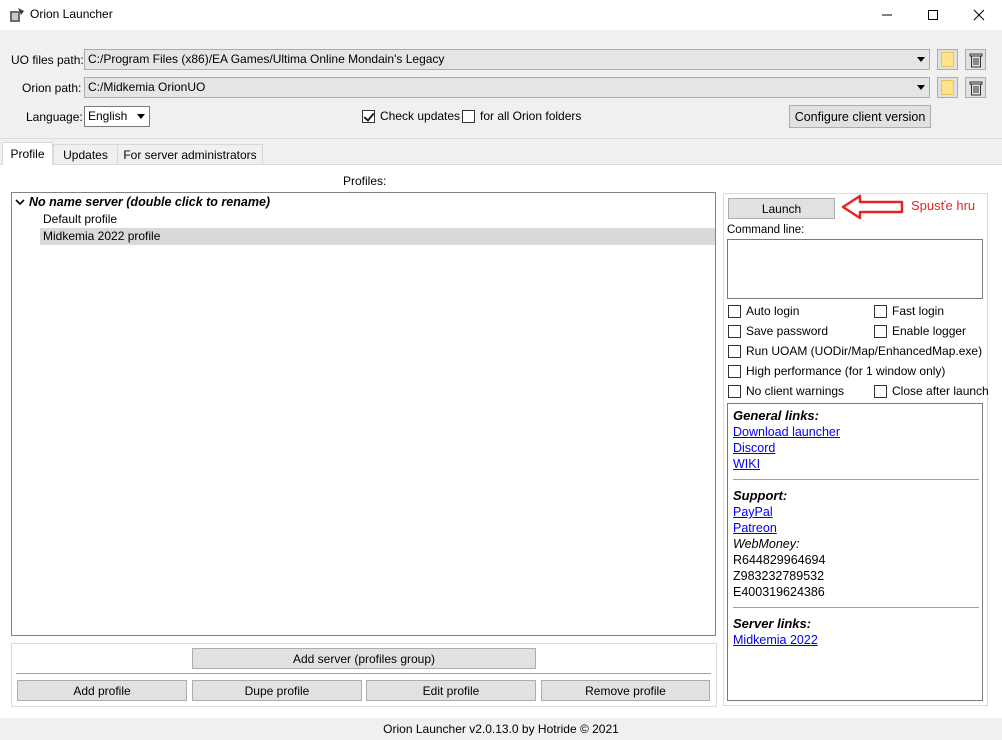 This screenshot has height=740, width=1002. What do you see at coordinates (734, 351) in the screenshot?
I see `run-uoam-checkbox` at bounding box center [734, 351].